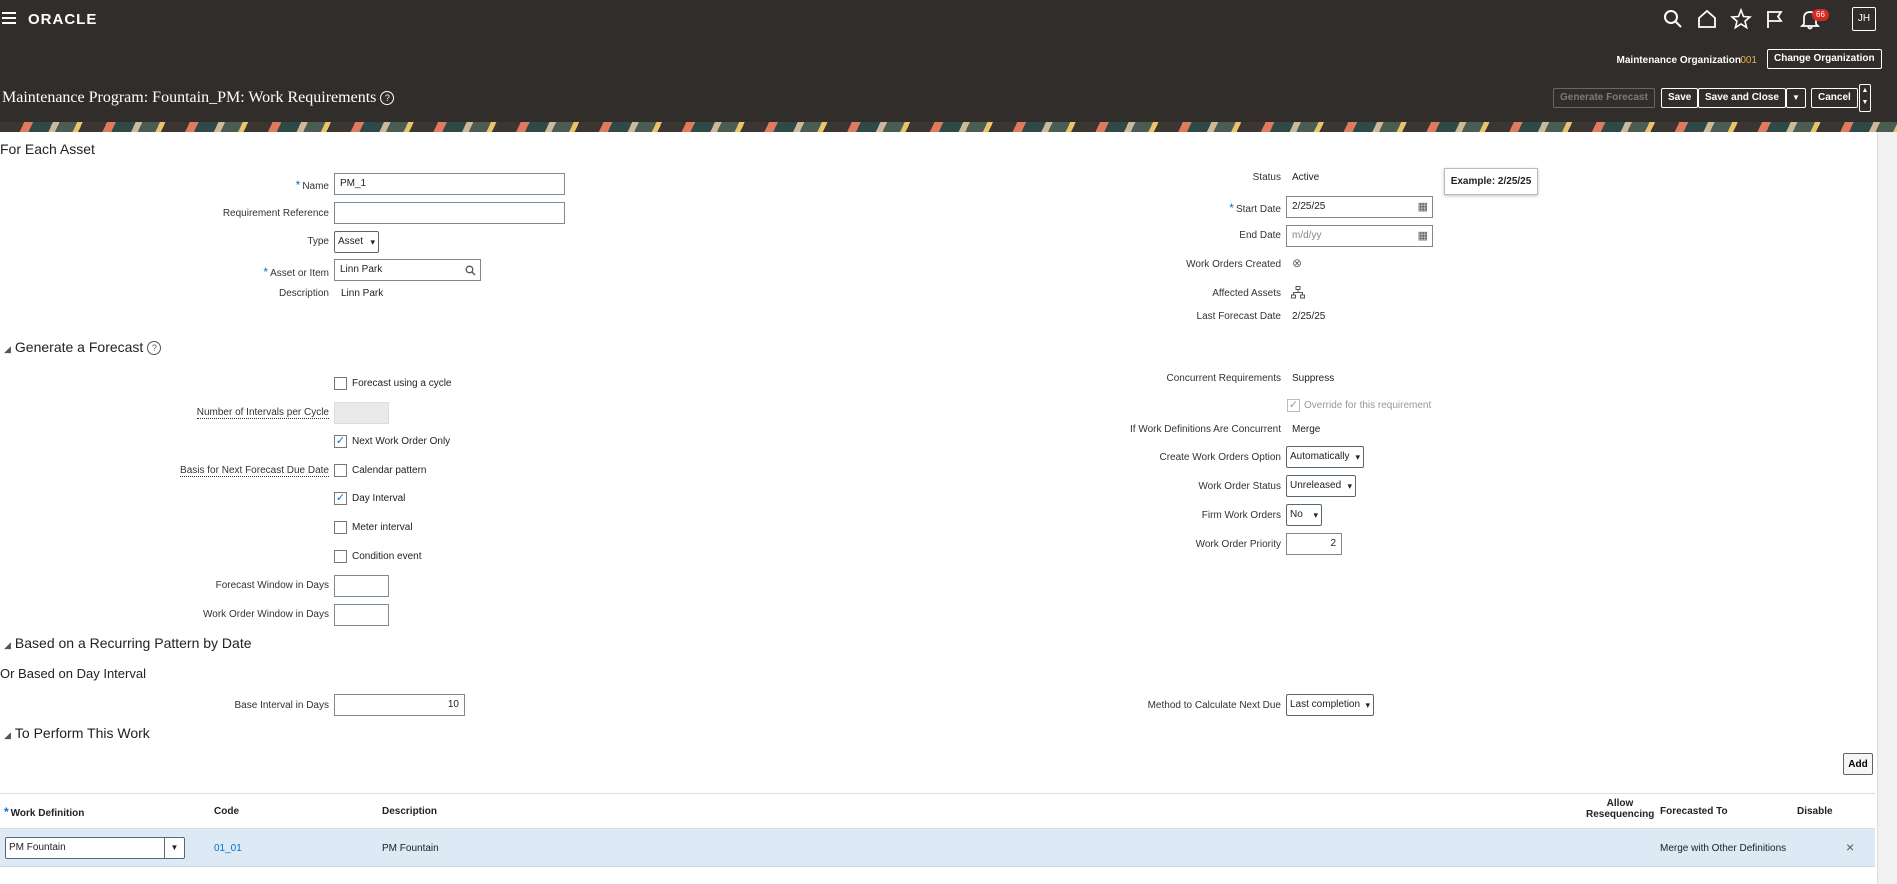 The height and width of the screenshot is (884, 1897). What do you see at coordinates (409, 811) in the screenshot?
I see `column-description: Description` at bounding box center [409, 811].